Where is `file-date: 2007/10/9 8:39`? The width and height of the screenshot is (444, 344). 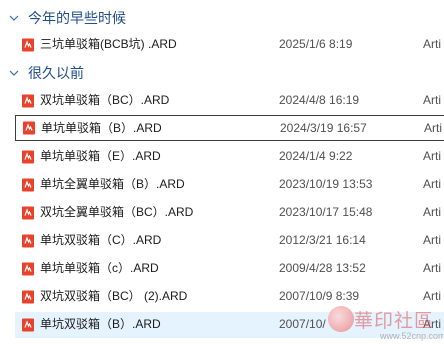
file-date: 2007/10/9 8:39 is located at coordinates (319, 296).